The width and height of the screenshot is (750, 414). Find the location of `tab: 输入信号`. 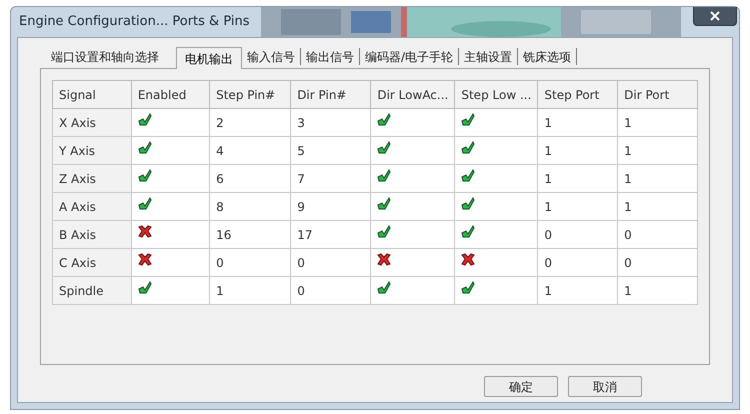

tab: 输入信号 is located at coordinates (271, 56).